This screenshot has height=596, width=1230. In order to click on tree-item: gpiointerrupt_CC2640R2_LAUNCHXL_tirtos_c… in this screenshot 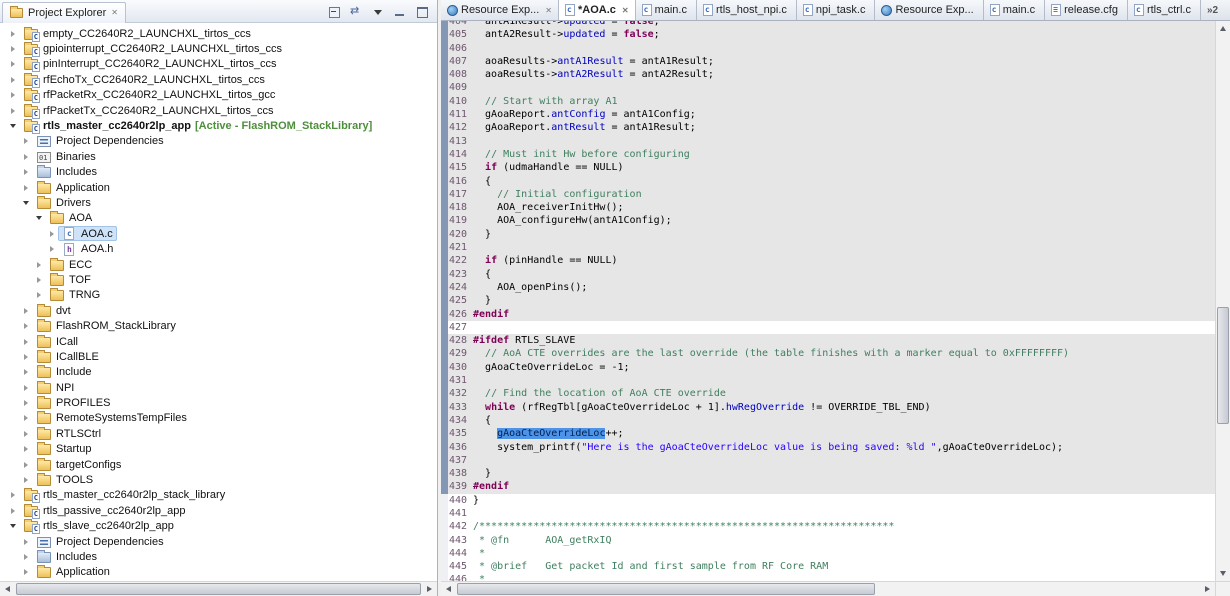, I will do `click(218, 49)`.